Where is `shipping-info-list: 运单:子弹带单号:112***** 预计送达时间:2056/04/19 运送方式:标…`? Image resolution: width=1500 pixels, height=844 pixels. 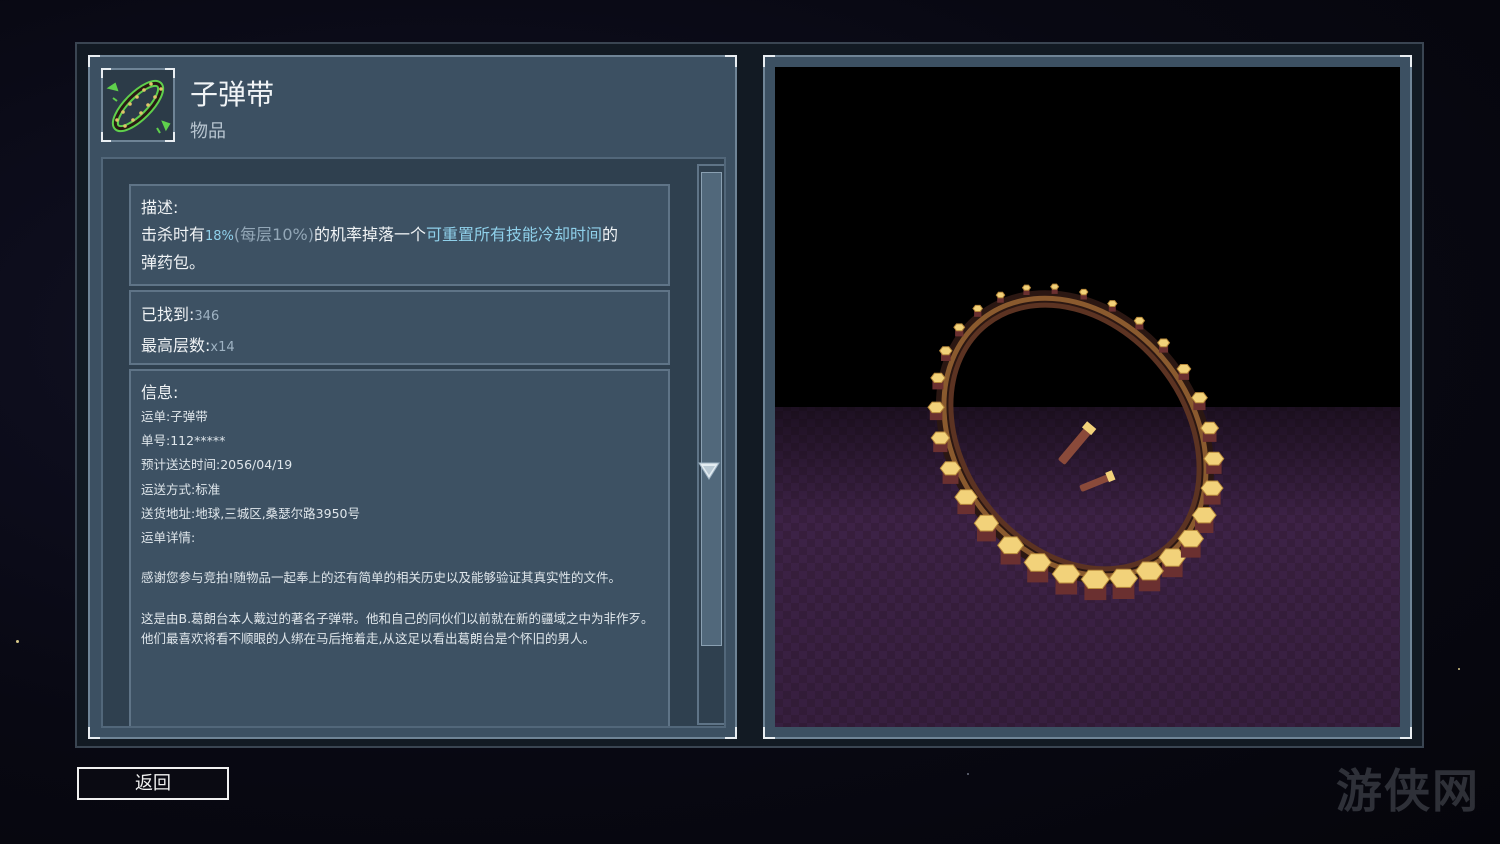 shipping-info-list: 运单:子弹带单号:112***** 预计送达时间:2056/04/19 运送方式:标… is located at coordinates (399, 477).